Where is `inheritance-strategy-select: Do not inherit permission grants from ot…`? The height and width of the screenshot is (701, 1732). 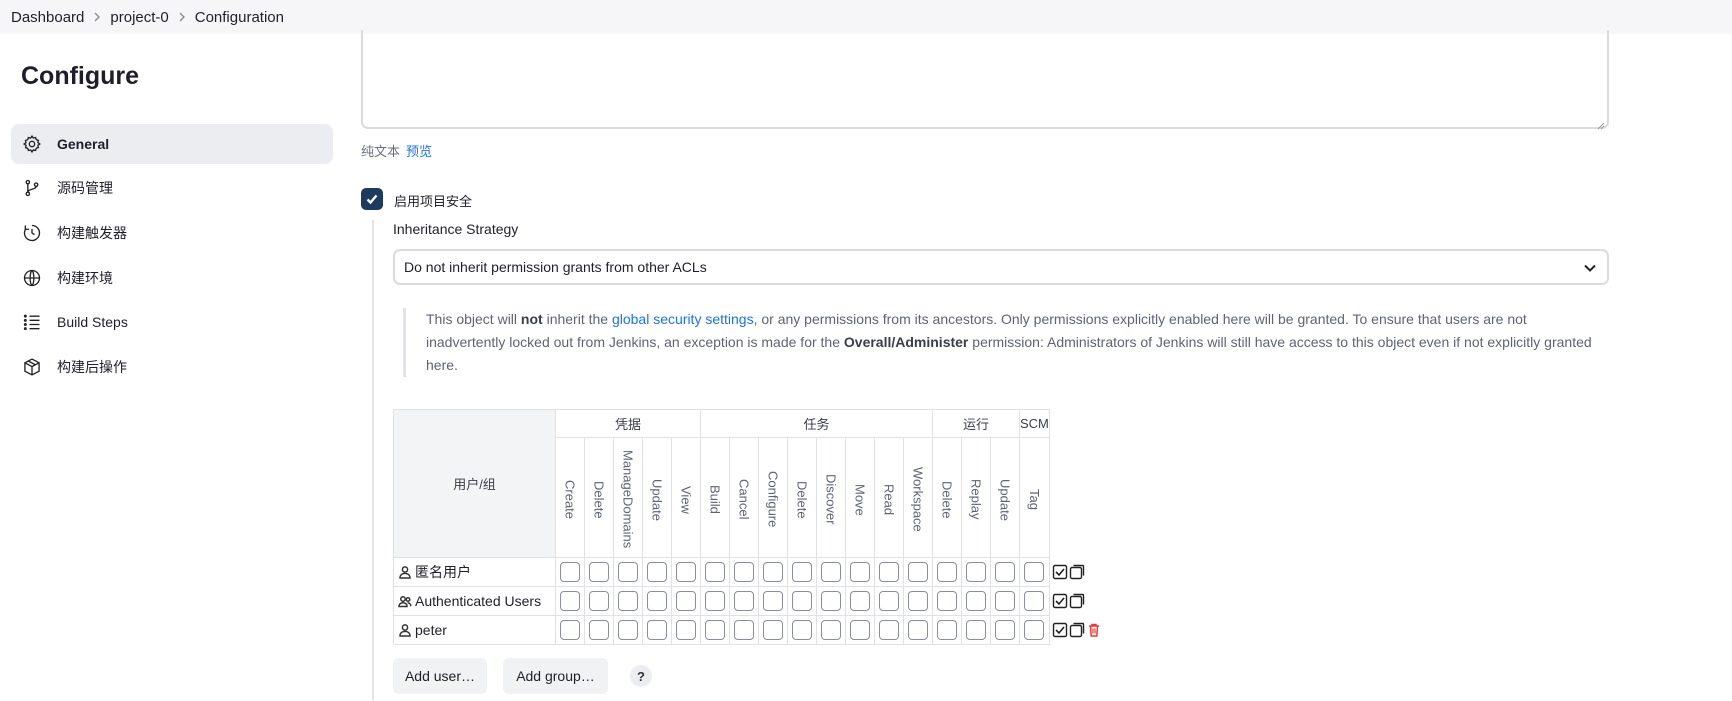 inheritance-strategy-select: Do not inherit permission grants from ot… is located at coordinates (1001, 267).